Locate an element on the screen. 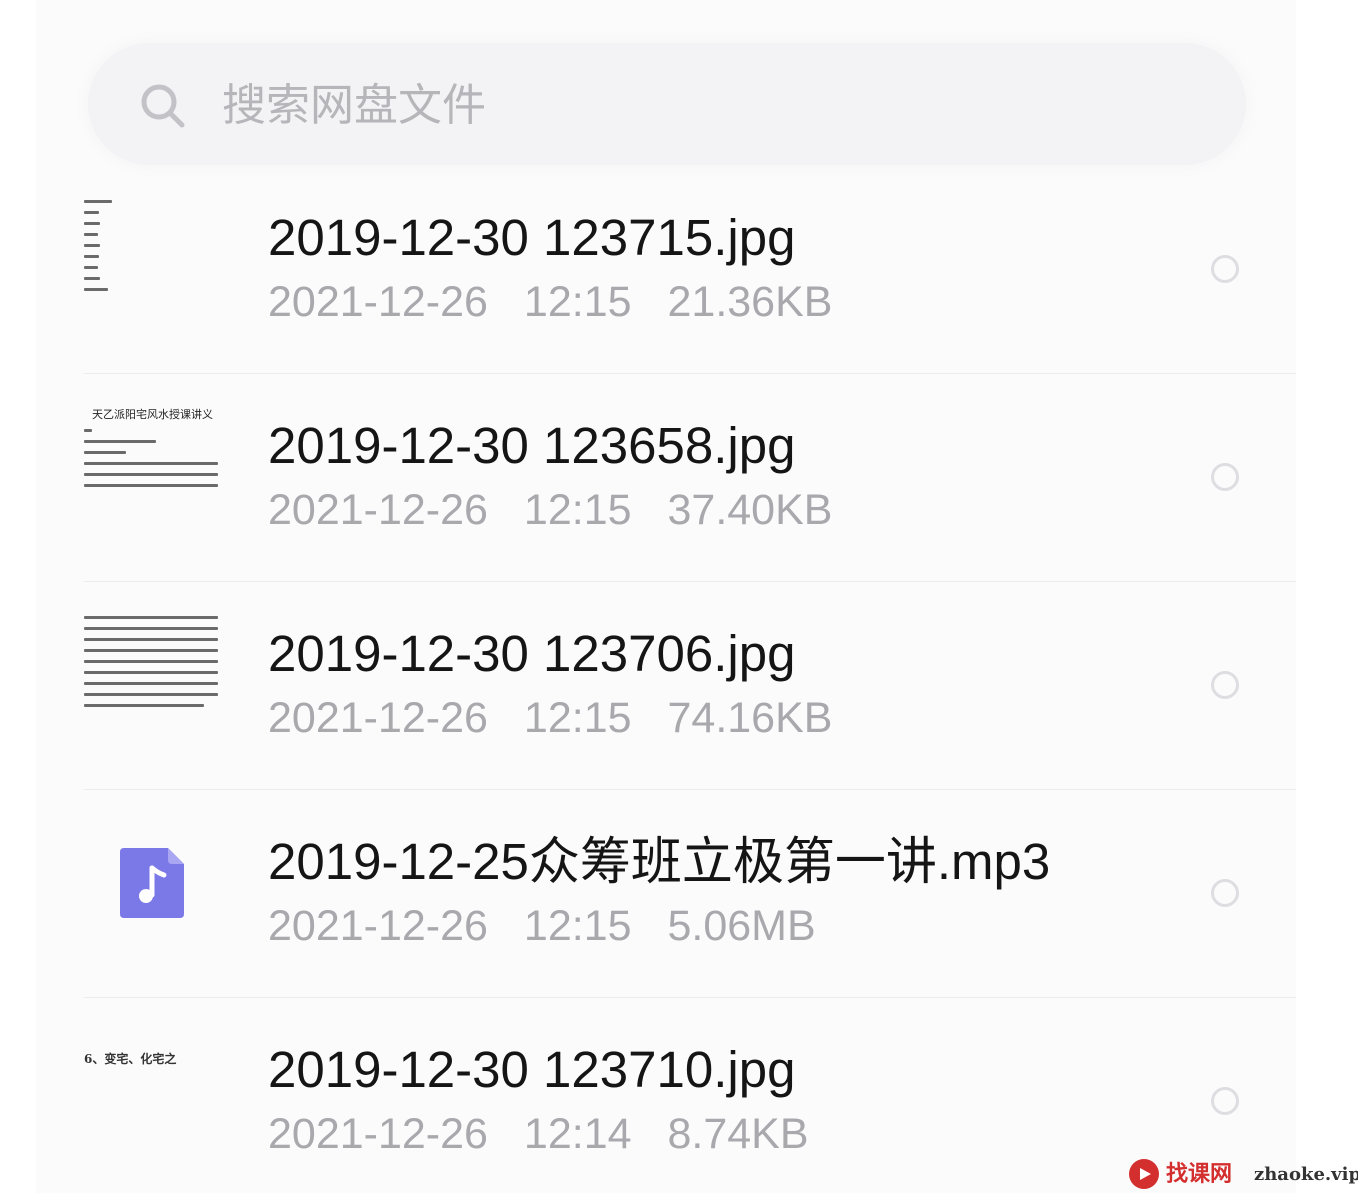 Image resolution: width=1358 pixels, height=1193 pixels. watermark: 找课网 zhaoke.vip is located at coordinates (1243, 1175).